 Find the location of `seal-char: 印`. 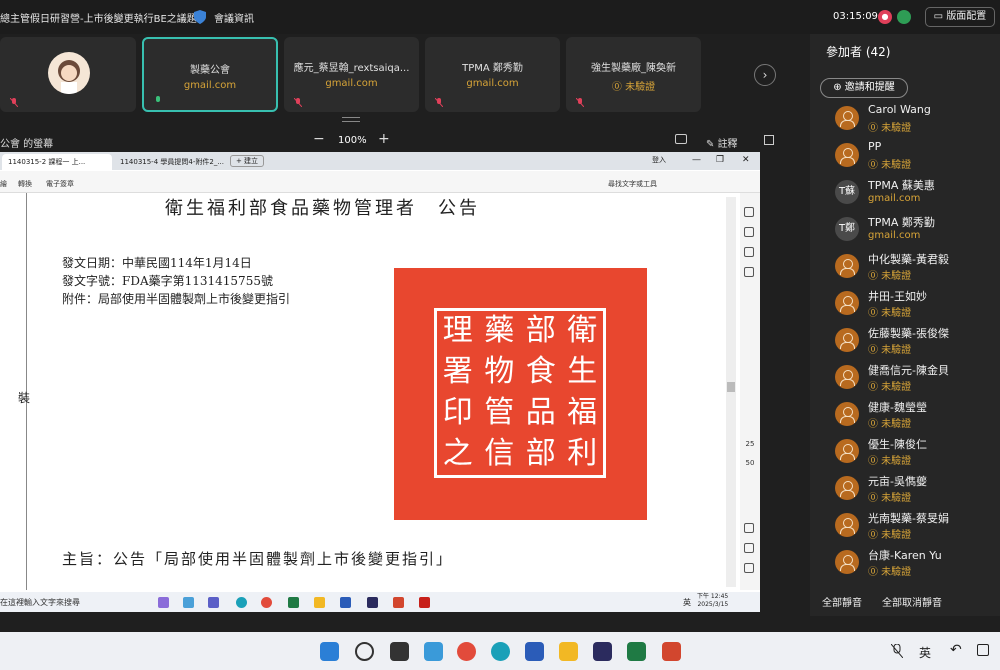

seal-char: 印 is located at coordinates (457, 412).